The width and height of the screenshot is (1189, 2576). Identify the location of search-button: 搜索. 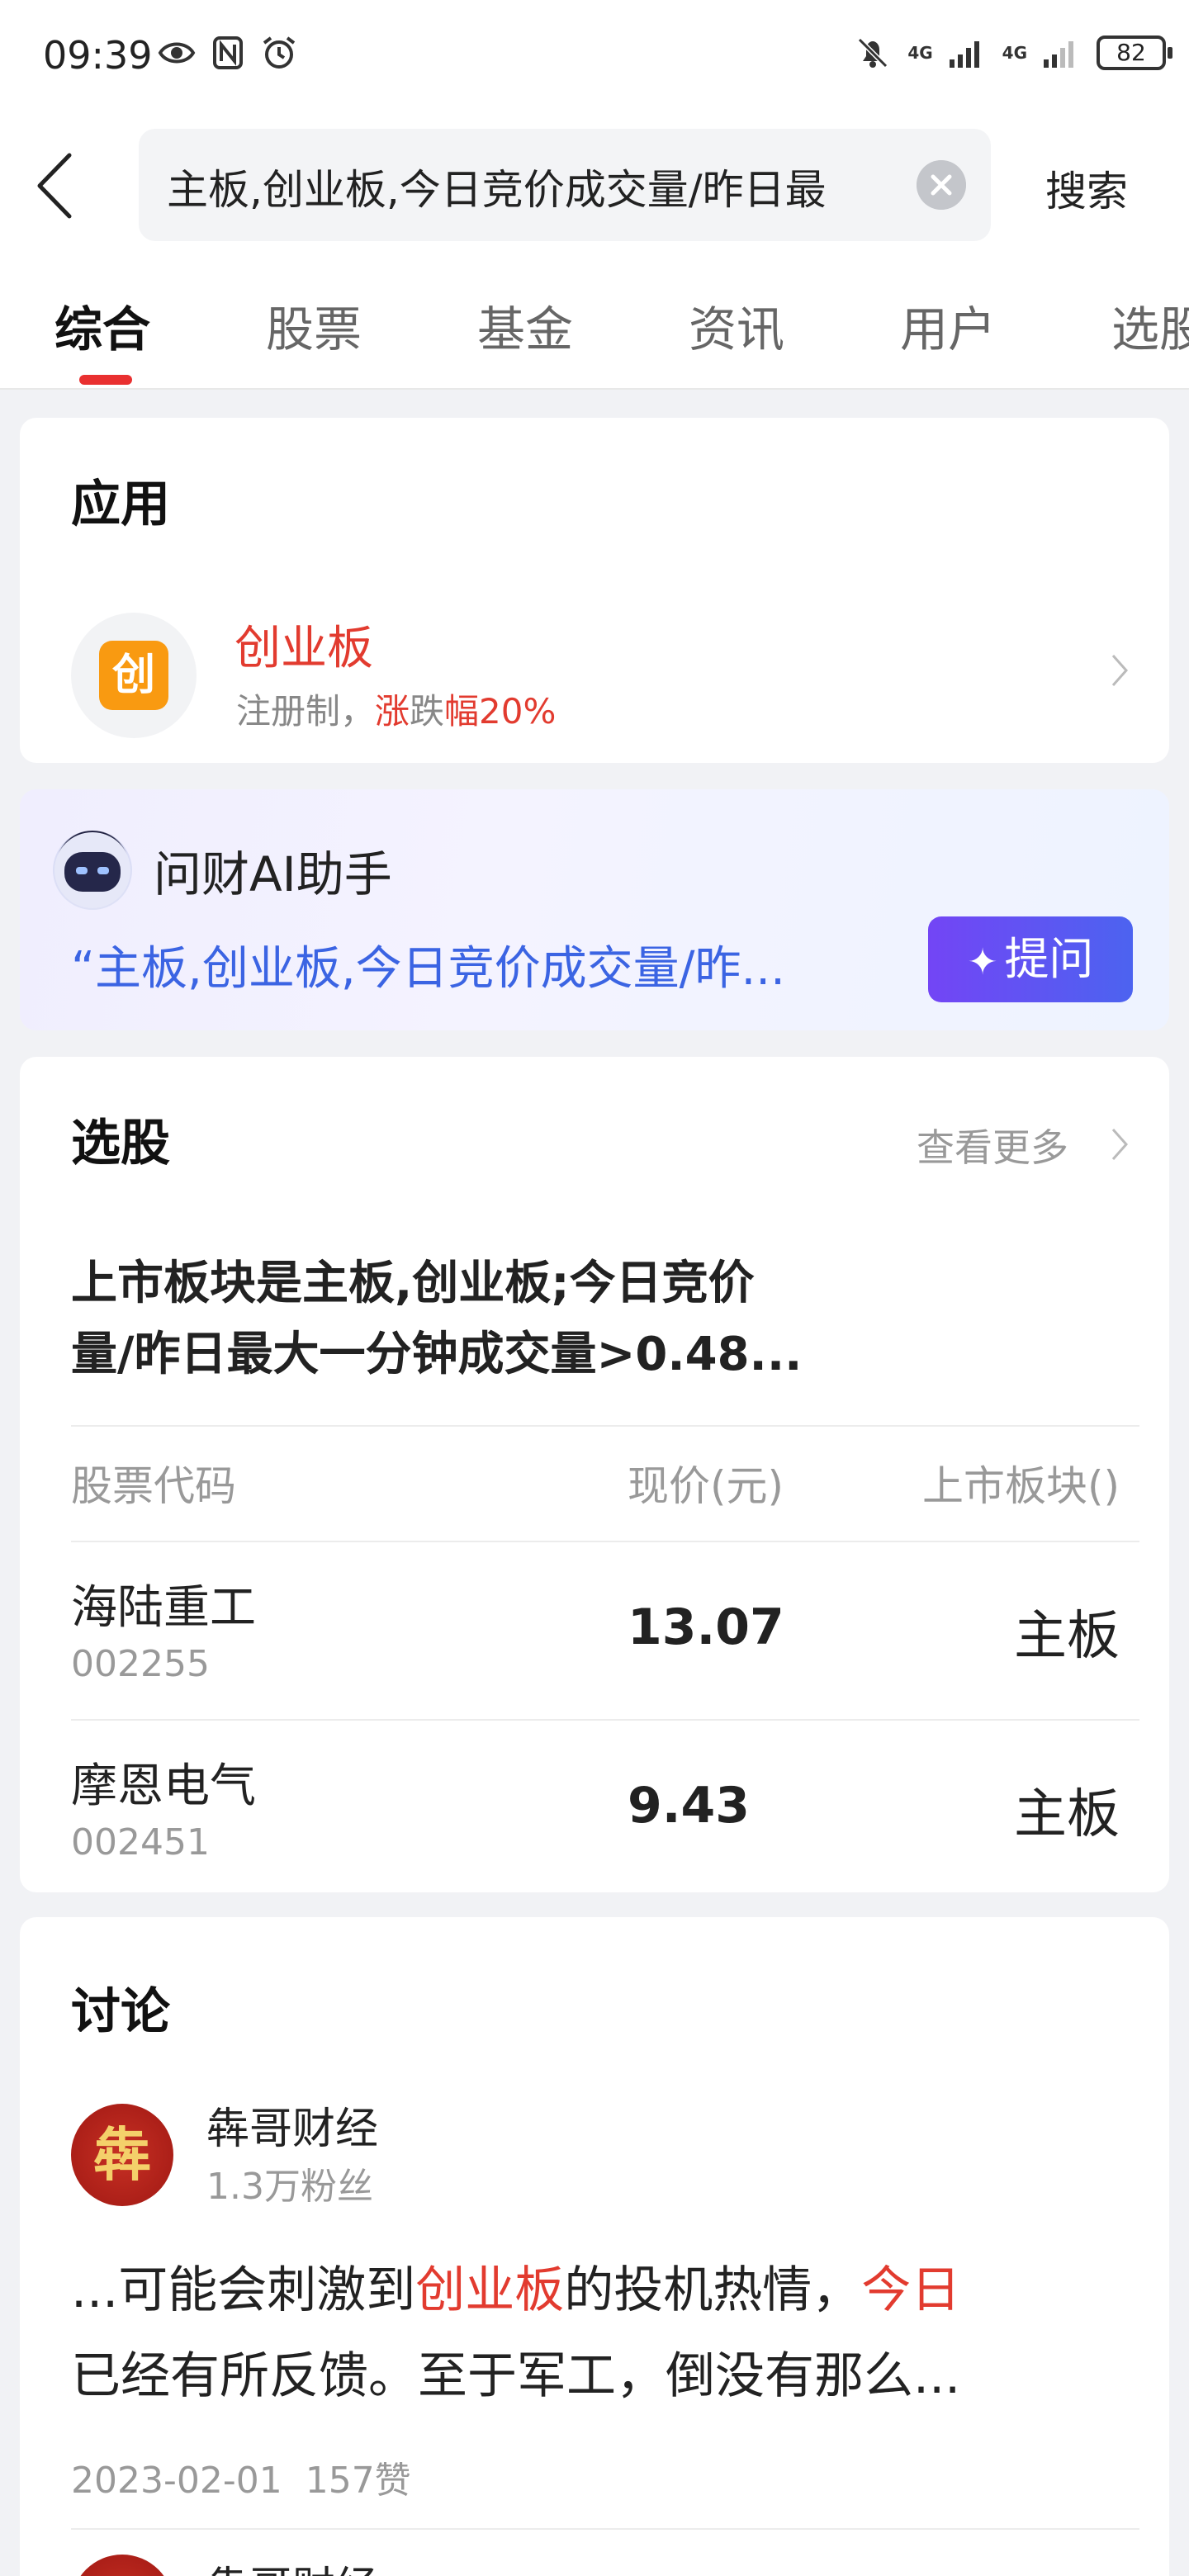
(1086, 188).